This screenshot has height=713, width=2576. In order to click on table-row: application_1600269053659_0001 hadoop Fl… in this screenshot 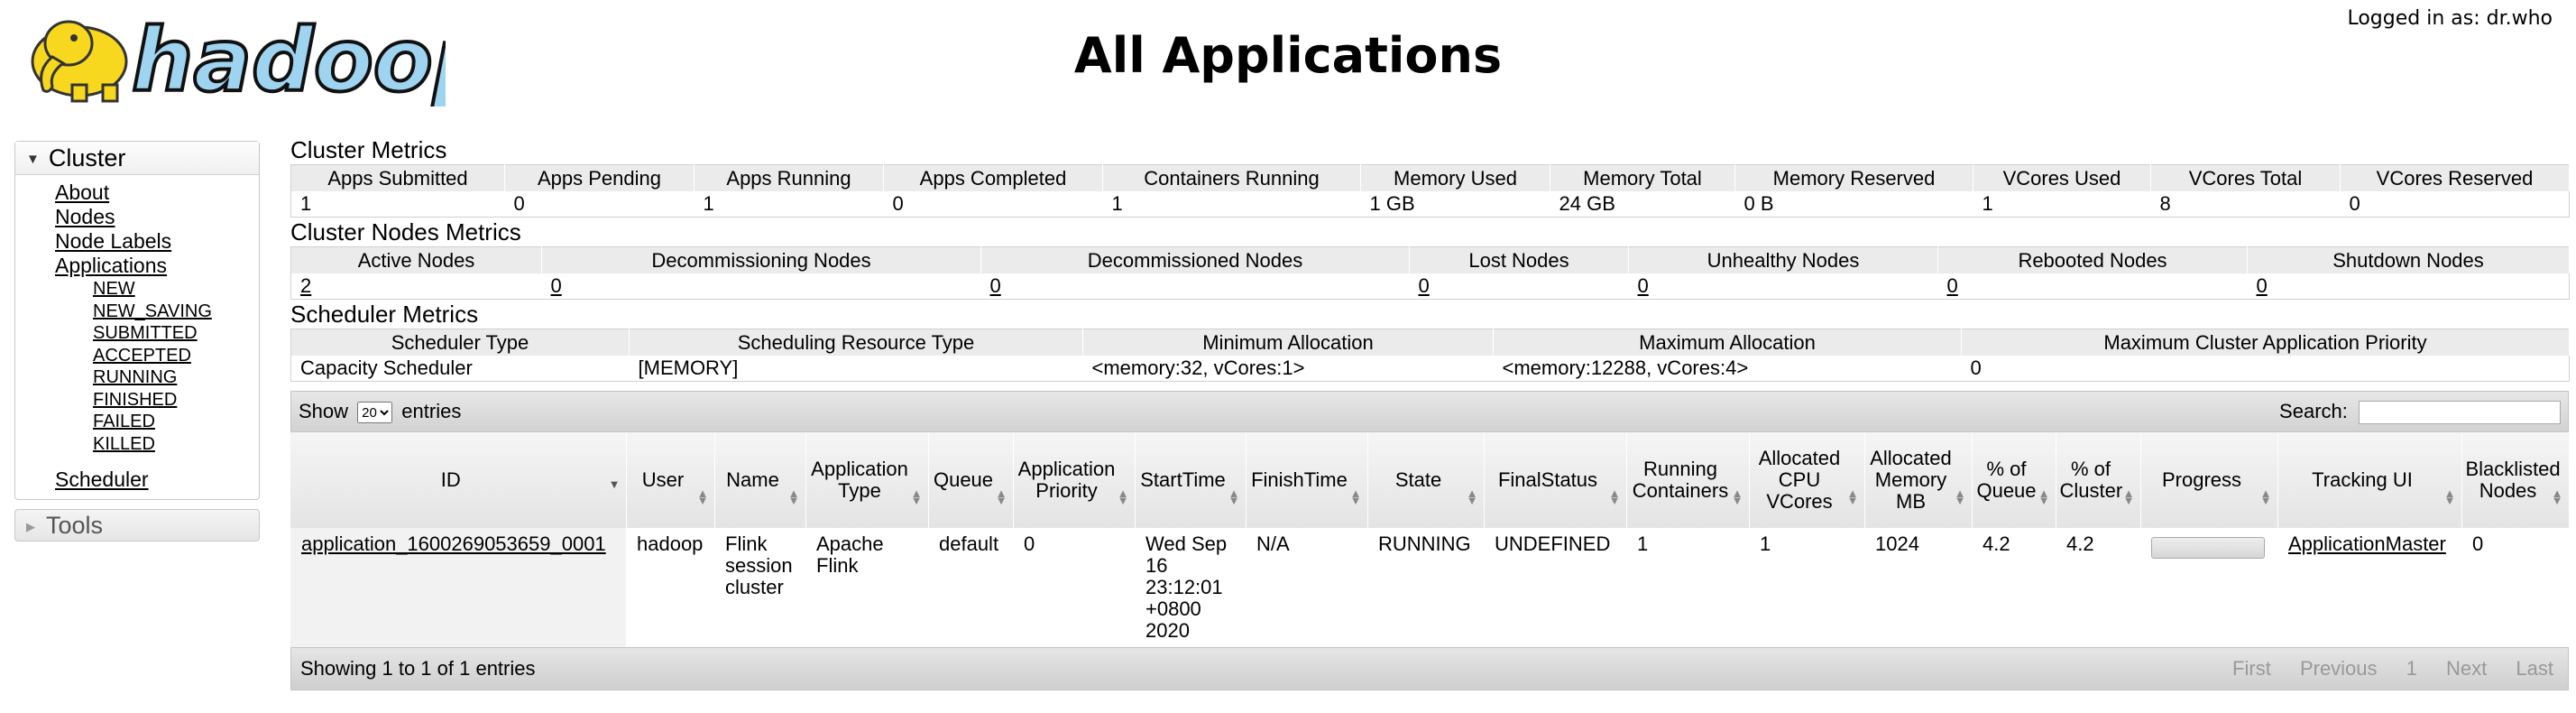, I will do `click(1429, 587)`.